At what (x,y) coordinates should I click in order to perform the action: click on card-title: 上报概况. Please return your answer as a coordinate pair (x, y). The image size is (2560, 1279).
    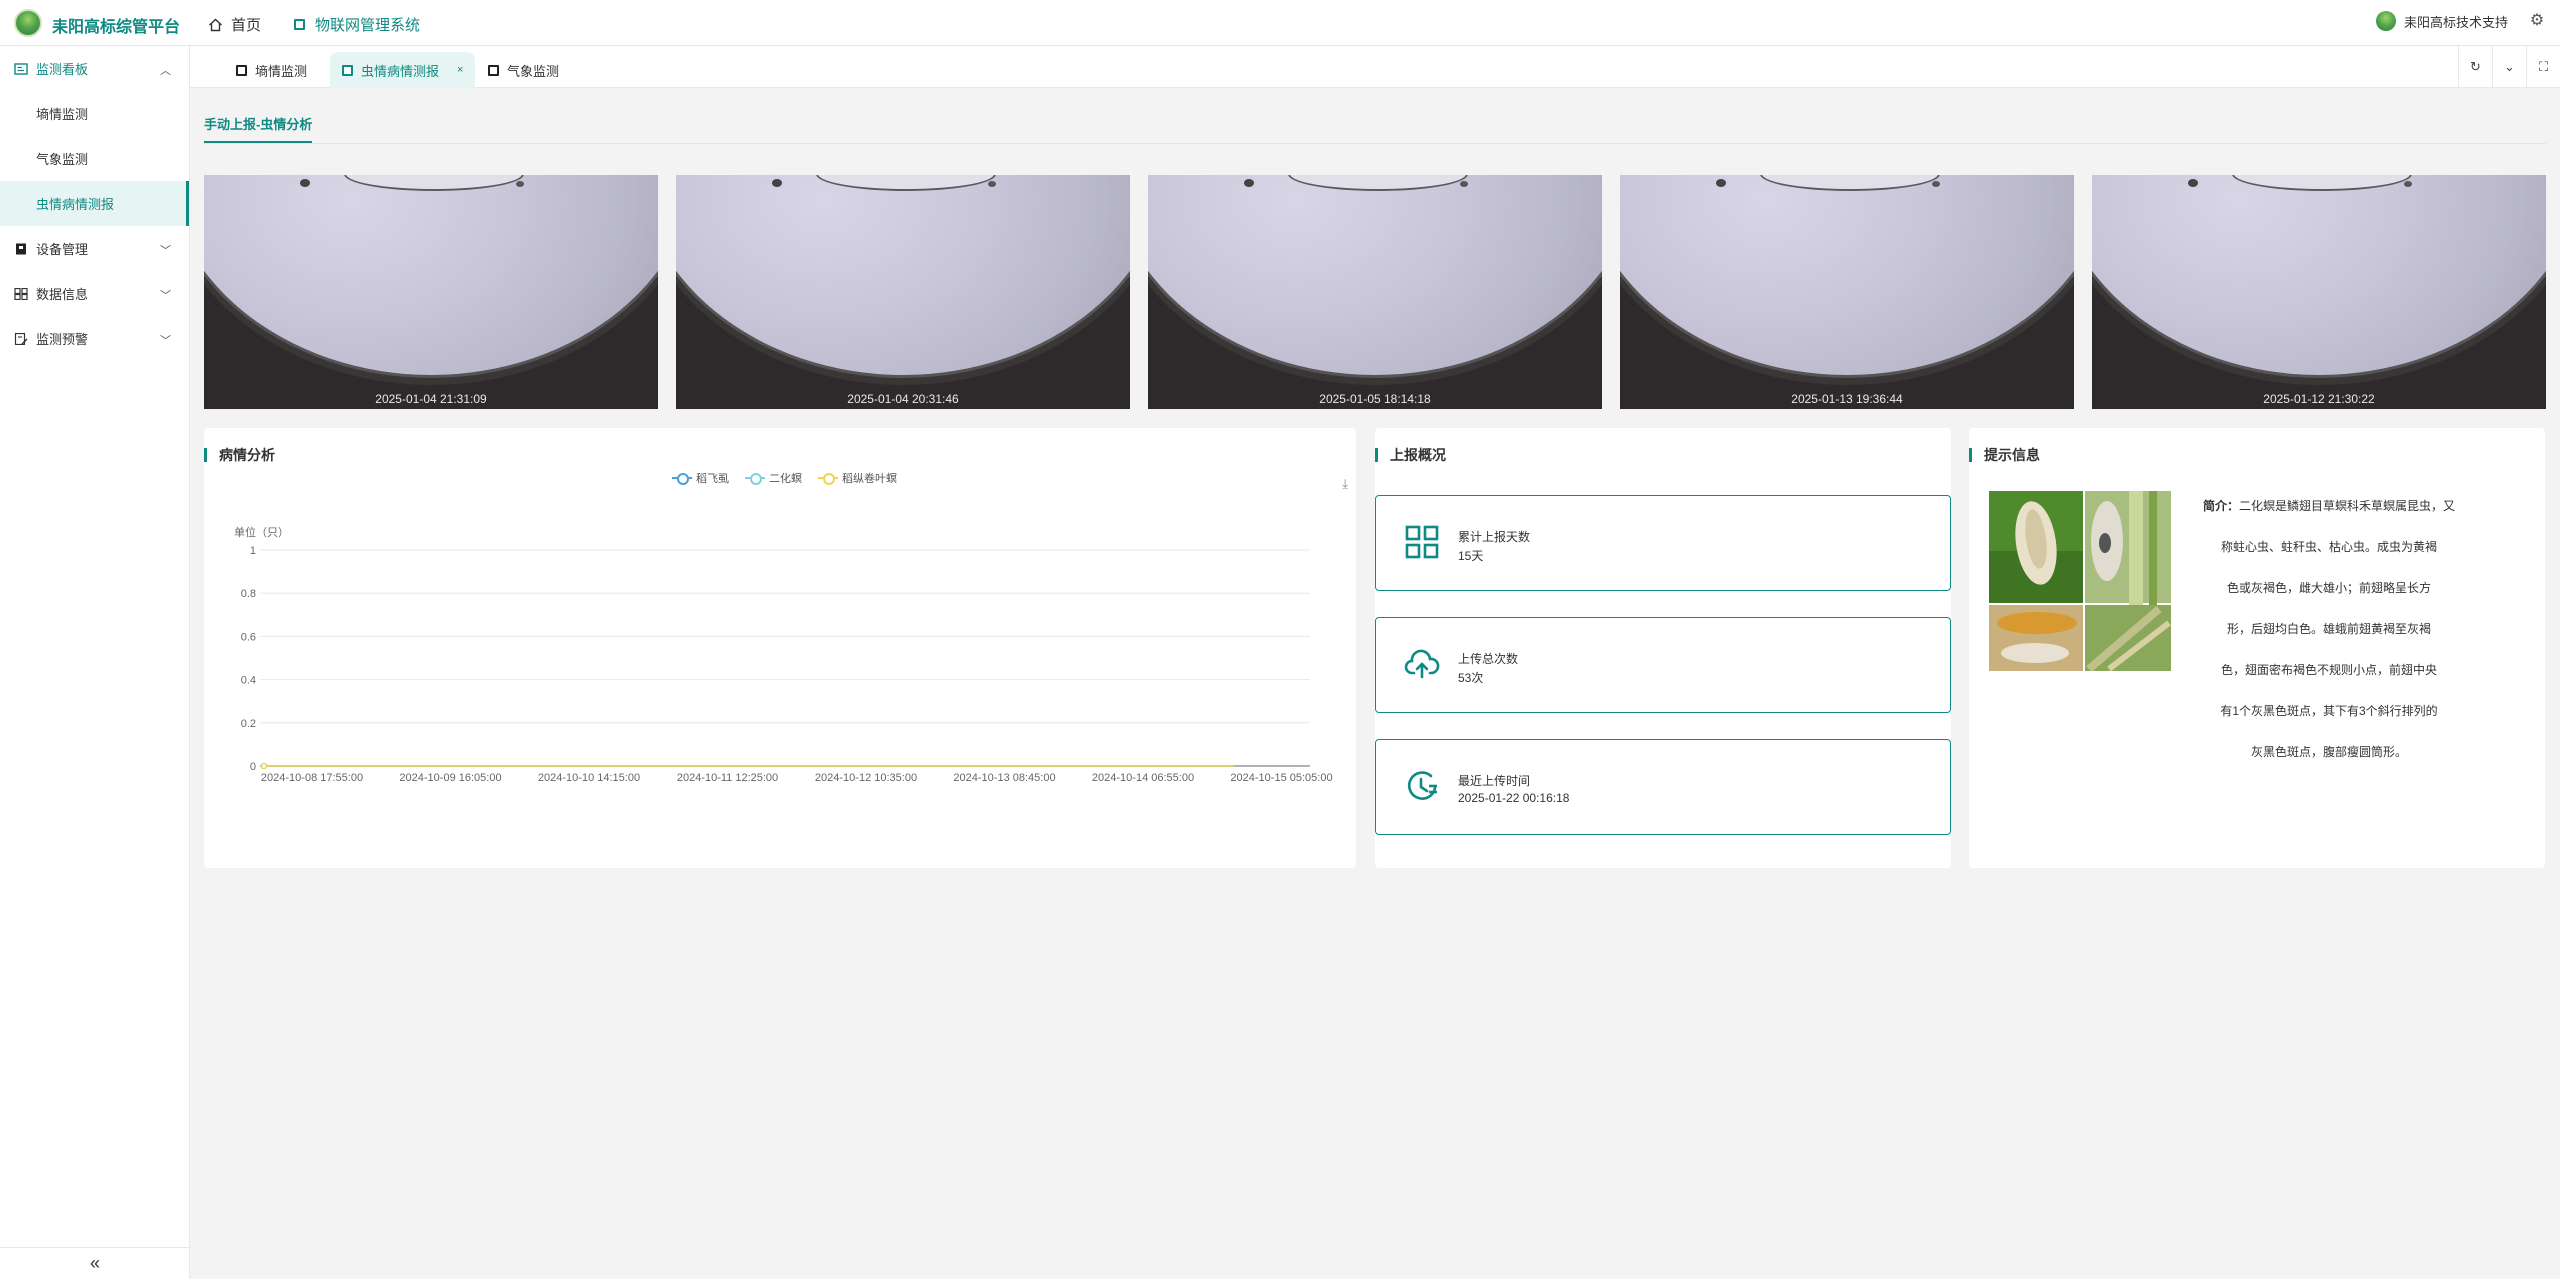
    Looking at the image, I should click on (1410, 455).